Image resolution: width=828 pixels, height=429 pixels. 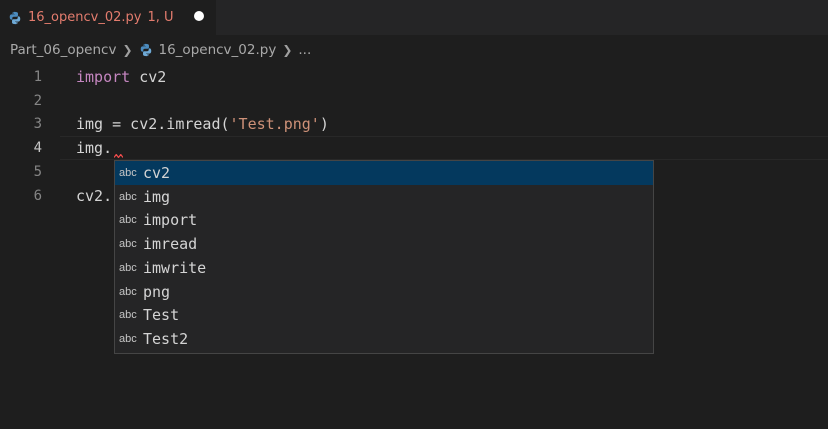 What do you see at coordinates (148, 77) in the screenshot?
I see `code-text: cv2` at bounding box center [148, 77].